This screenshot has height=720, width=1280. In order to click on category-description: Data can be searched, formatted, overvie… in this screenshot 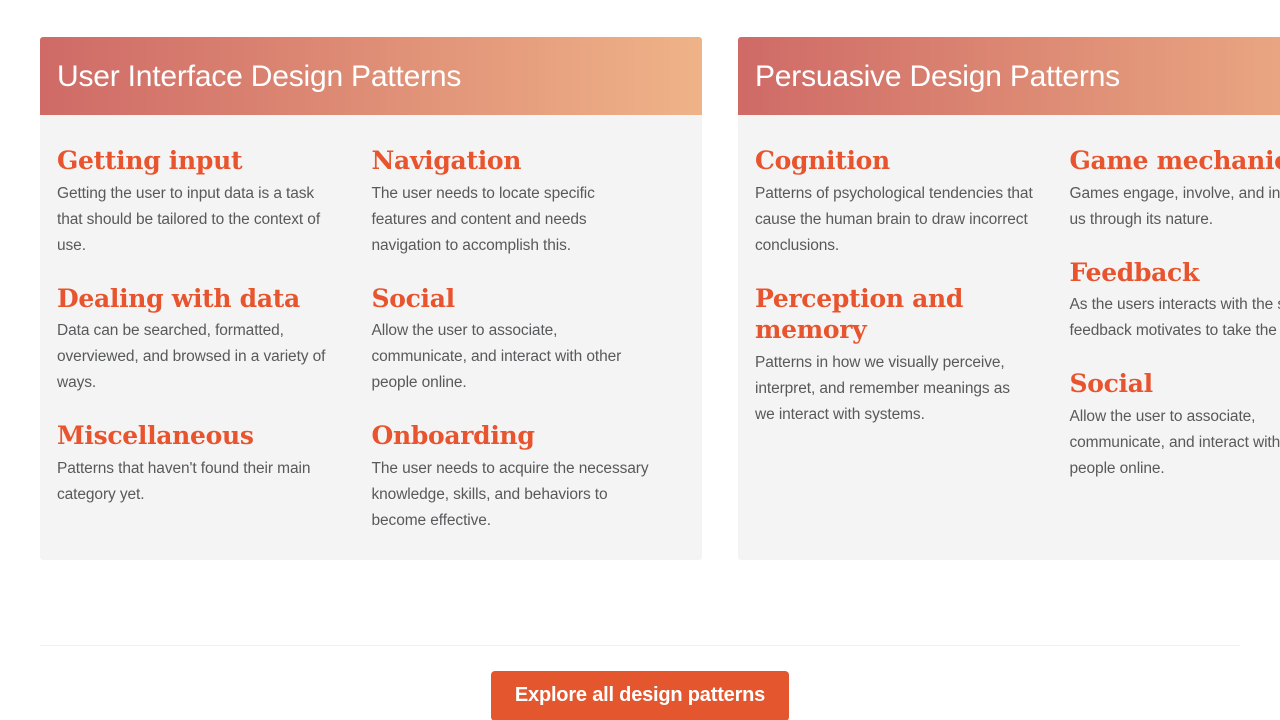, I will do `click(191, 356)`.